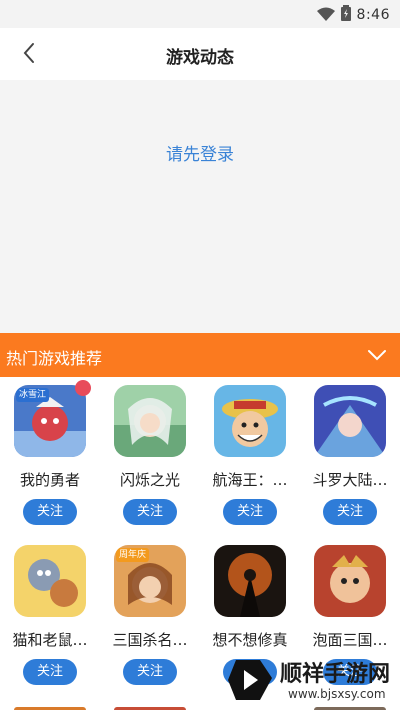 The height and width of the screenshot is (710, 400). What do you see at coordinates (33, 395) in the screenshot?
I see `game-tag: 冰雪江` at bounding box center [33, 395].